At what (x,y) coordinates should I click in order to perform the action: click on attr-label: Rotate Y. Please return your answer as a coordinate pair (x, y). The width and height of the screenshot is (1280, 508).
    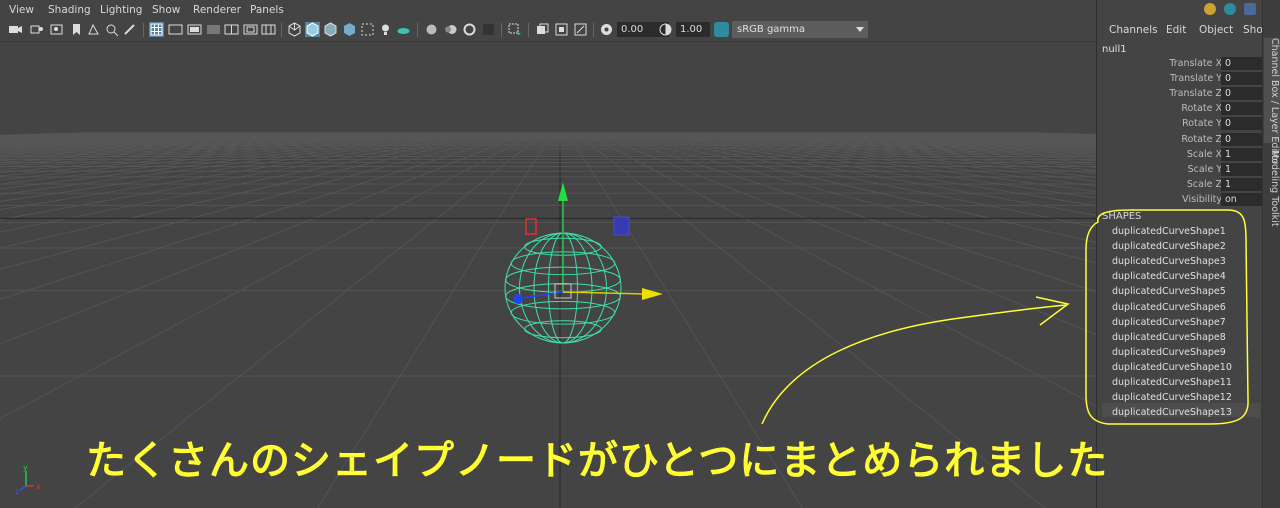
    Looking at the image, I should click on (1202, 123).